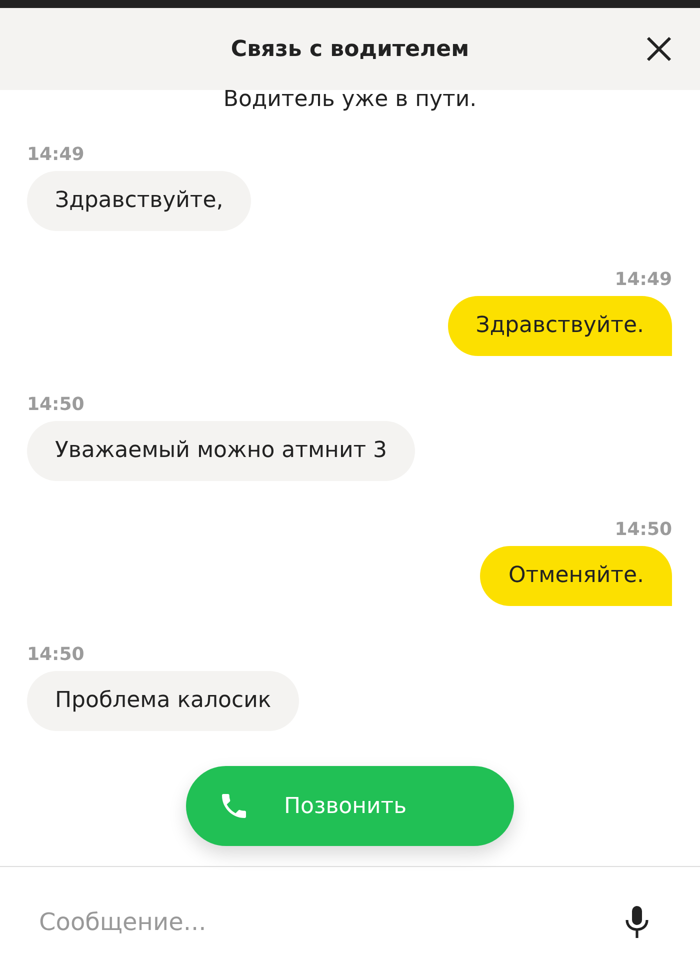  Describe the element at coordinates (221, 451) in the screenshot. I see `received-message: Уважаемый можно атмнит 3` at that location.